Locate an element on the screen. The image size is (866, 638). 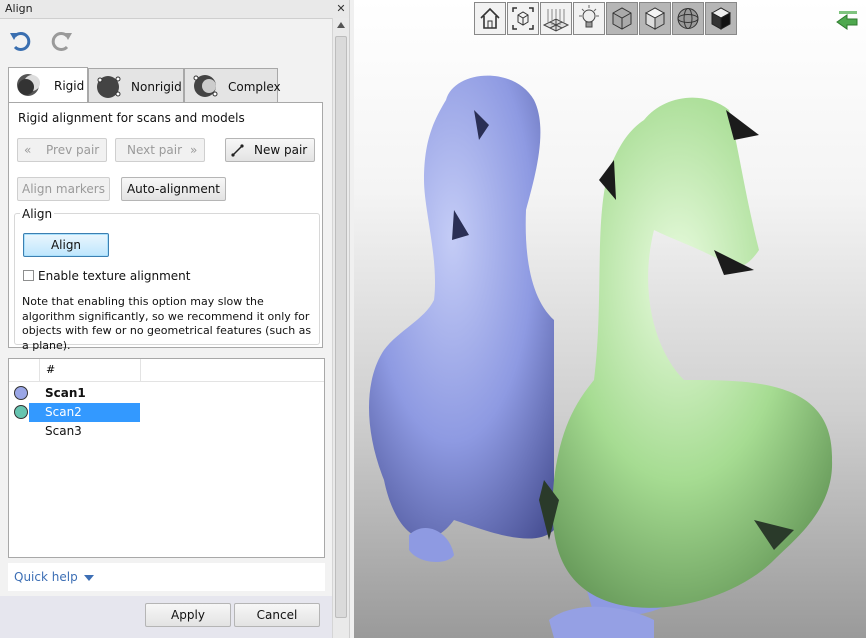
scan-row-2: Scan2 is located at coordinates (166, 412).